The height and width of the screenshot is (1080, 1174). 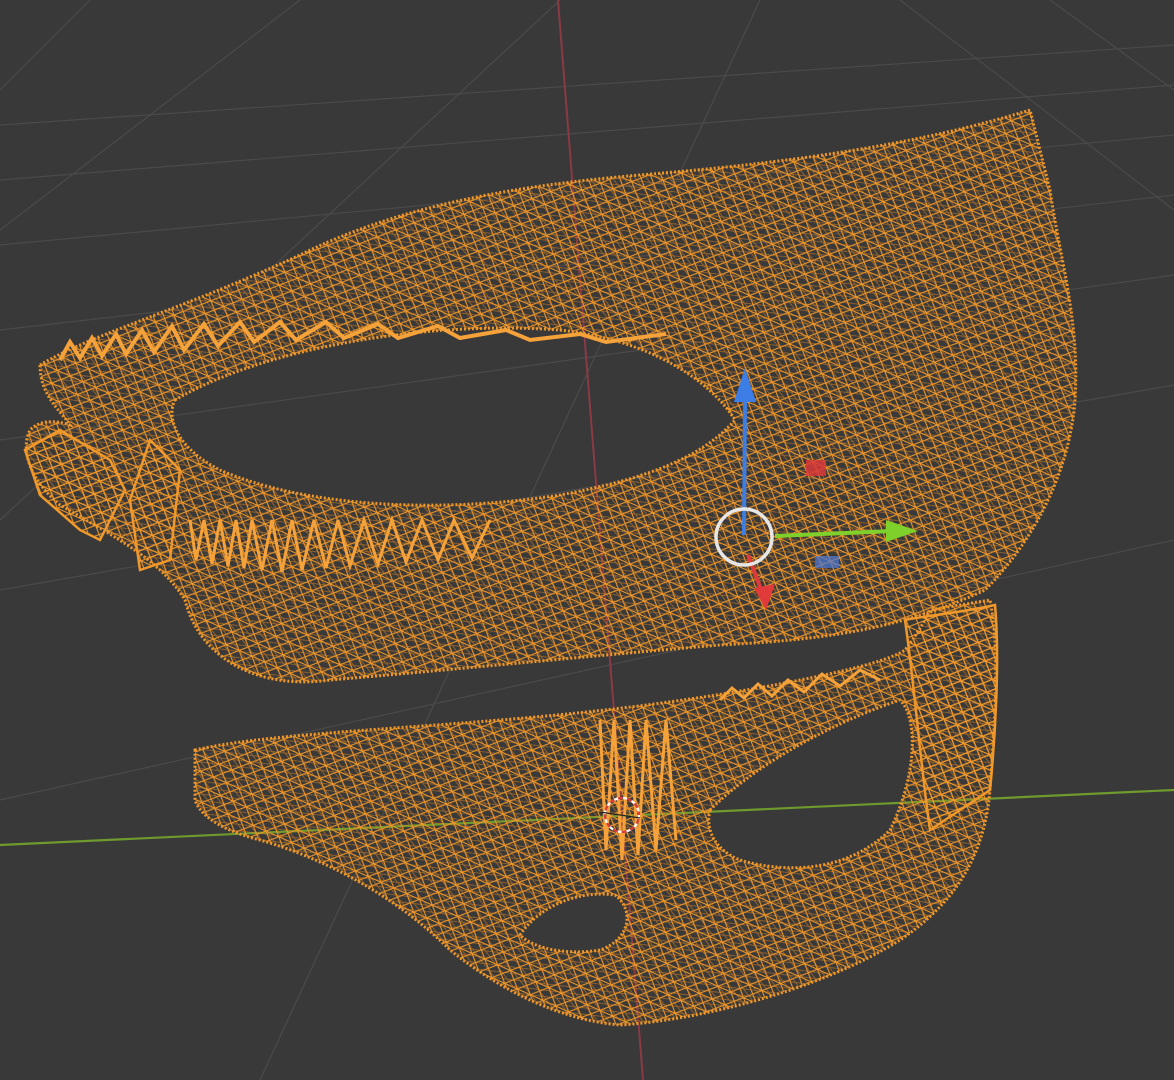 What do you see at coordinates (816, 468) in the screenshot?
I see `gizmo-xz-plane-handle` at bounding box center [816, 468].